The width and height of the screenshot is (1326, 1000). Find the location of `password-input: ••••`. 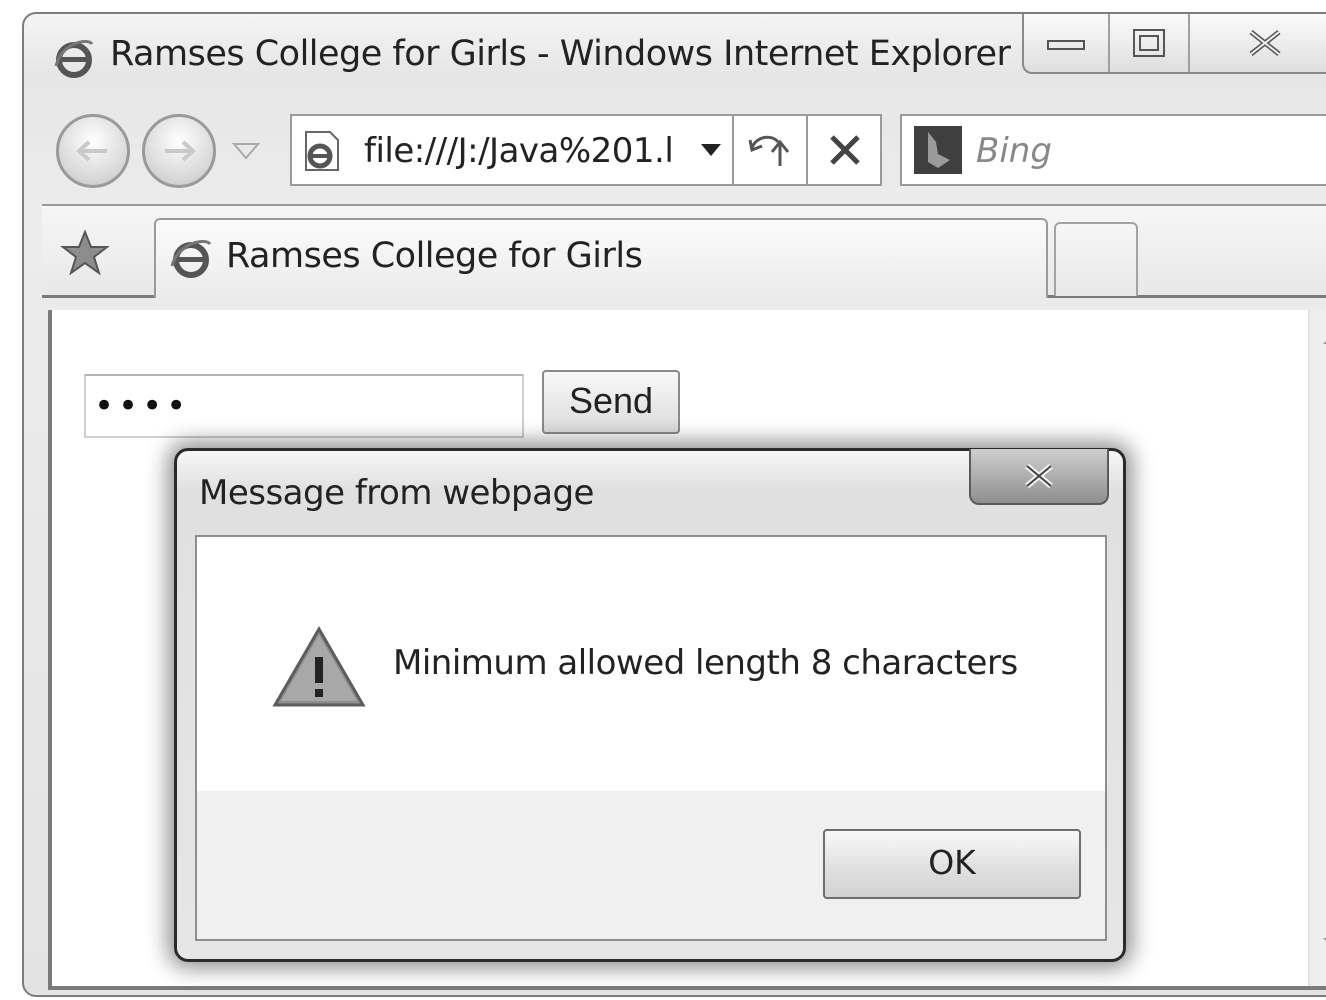

password-input: •••• is located at coordinates (304, 406).